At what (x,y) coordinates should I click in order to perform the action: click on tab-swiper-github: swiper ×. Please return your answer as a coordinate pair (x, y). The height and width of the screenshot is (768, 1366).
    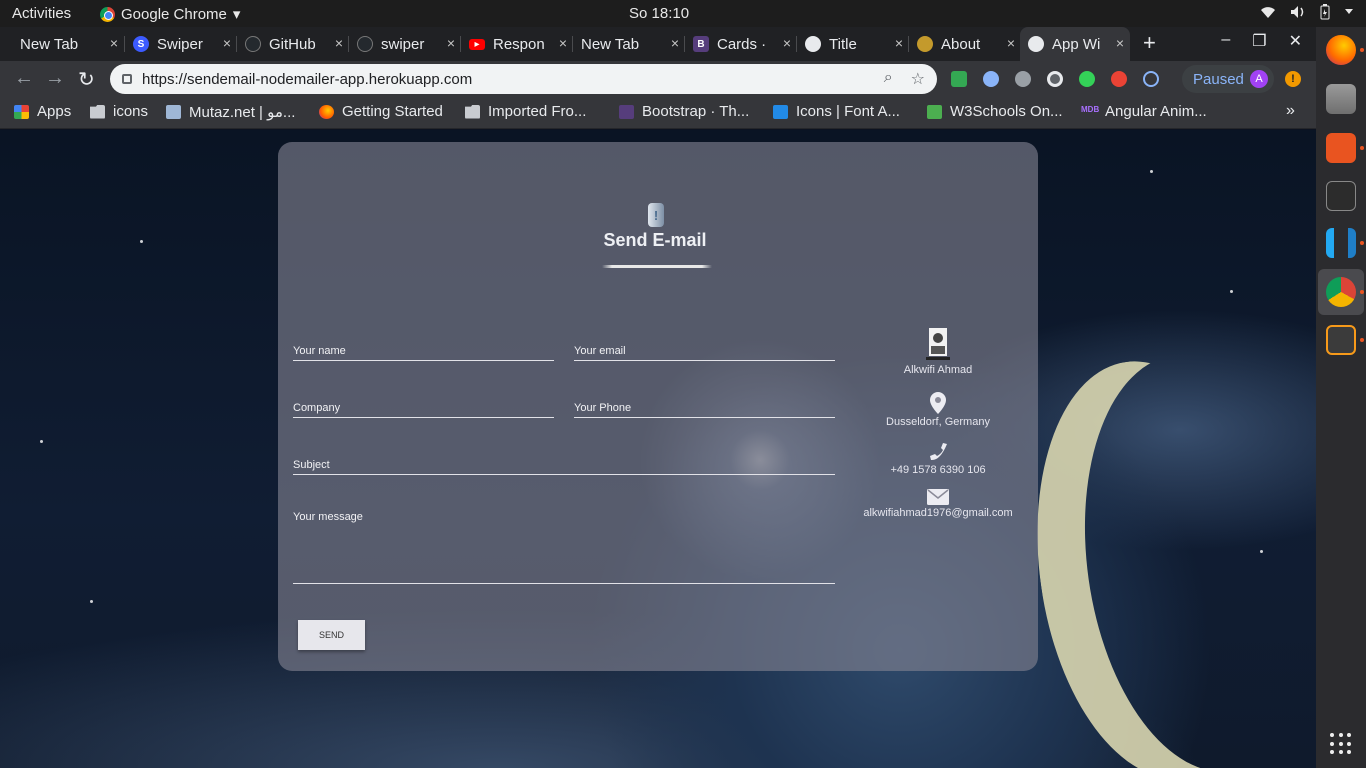
    Looking at the image, I should click on (405, 44).